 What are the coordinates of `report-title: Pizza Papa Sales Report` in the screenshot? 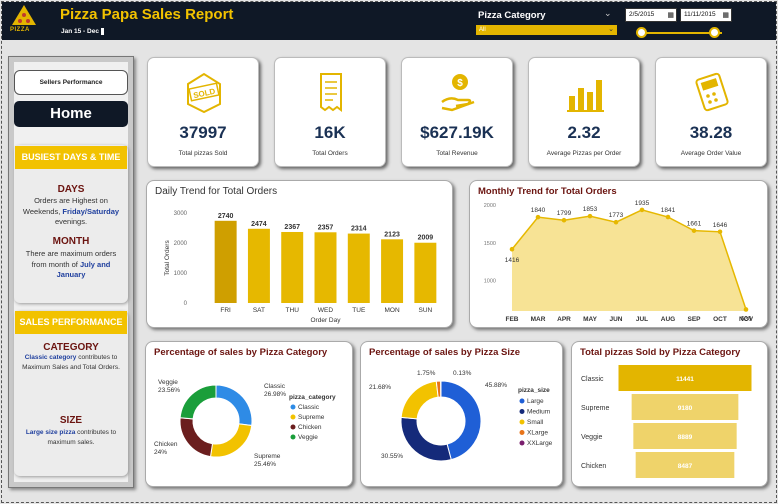 It's located at (147, 14).